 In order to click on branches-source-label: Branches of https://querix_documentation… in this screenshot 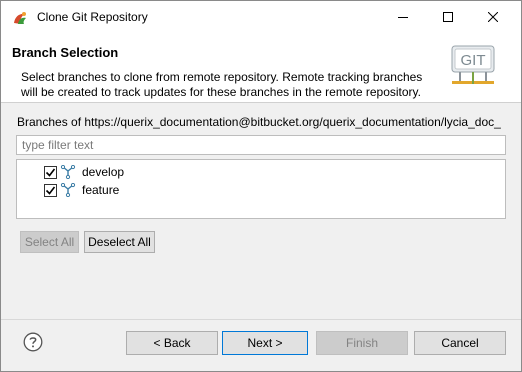, I will do `click(259, 122)`.